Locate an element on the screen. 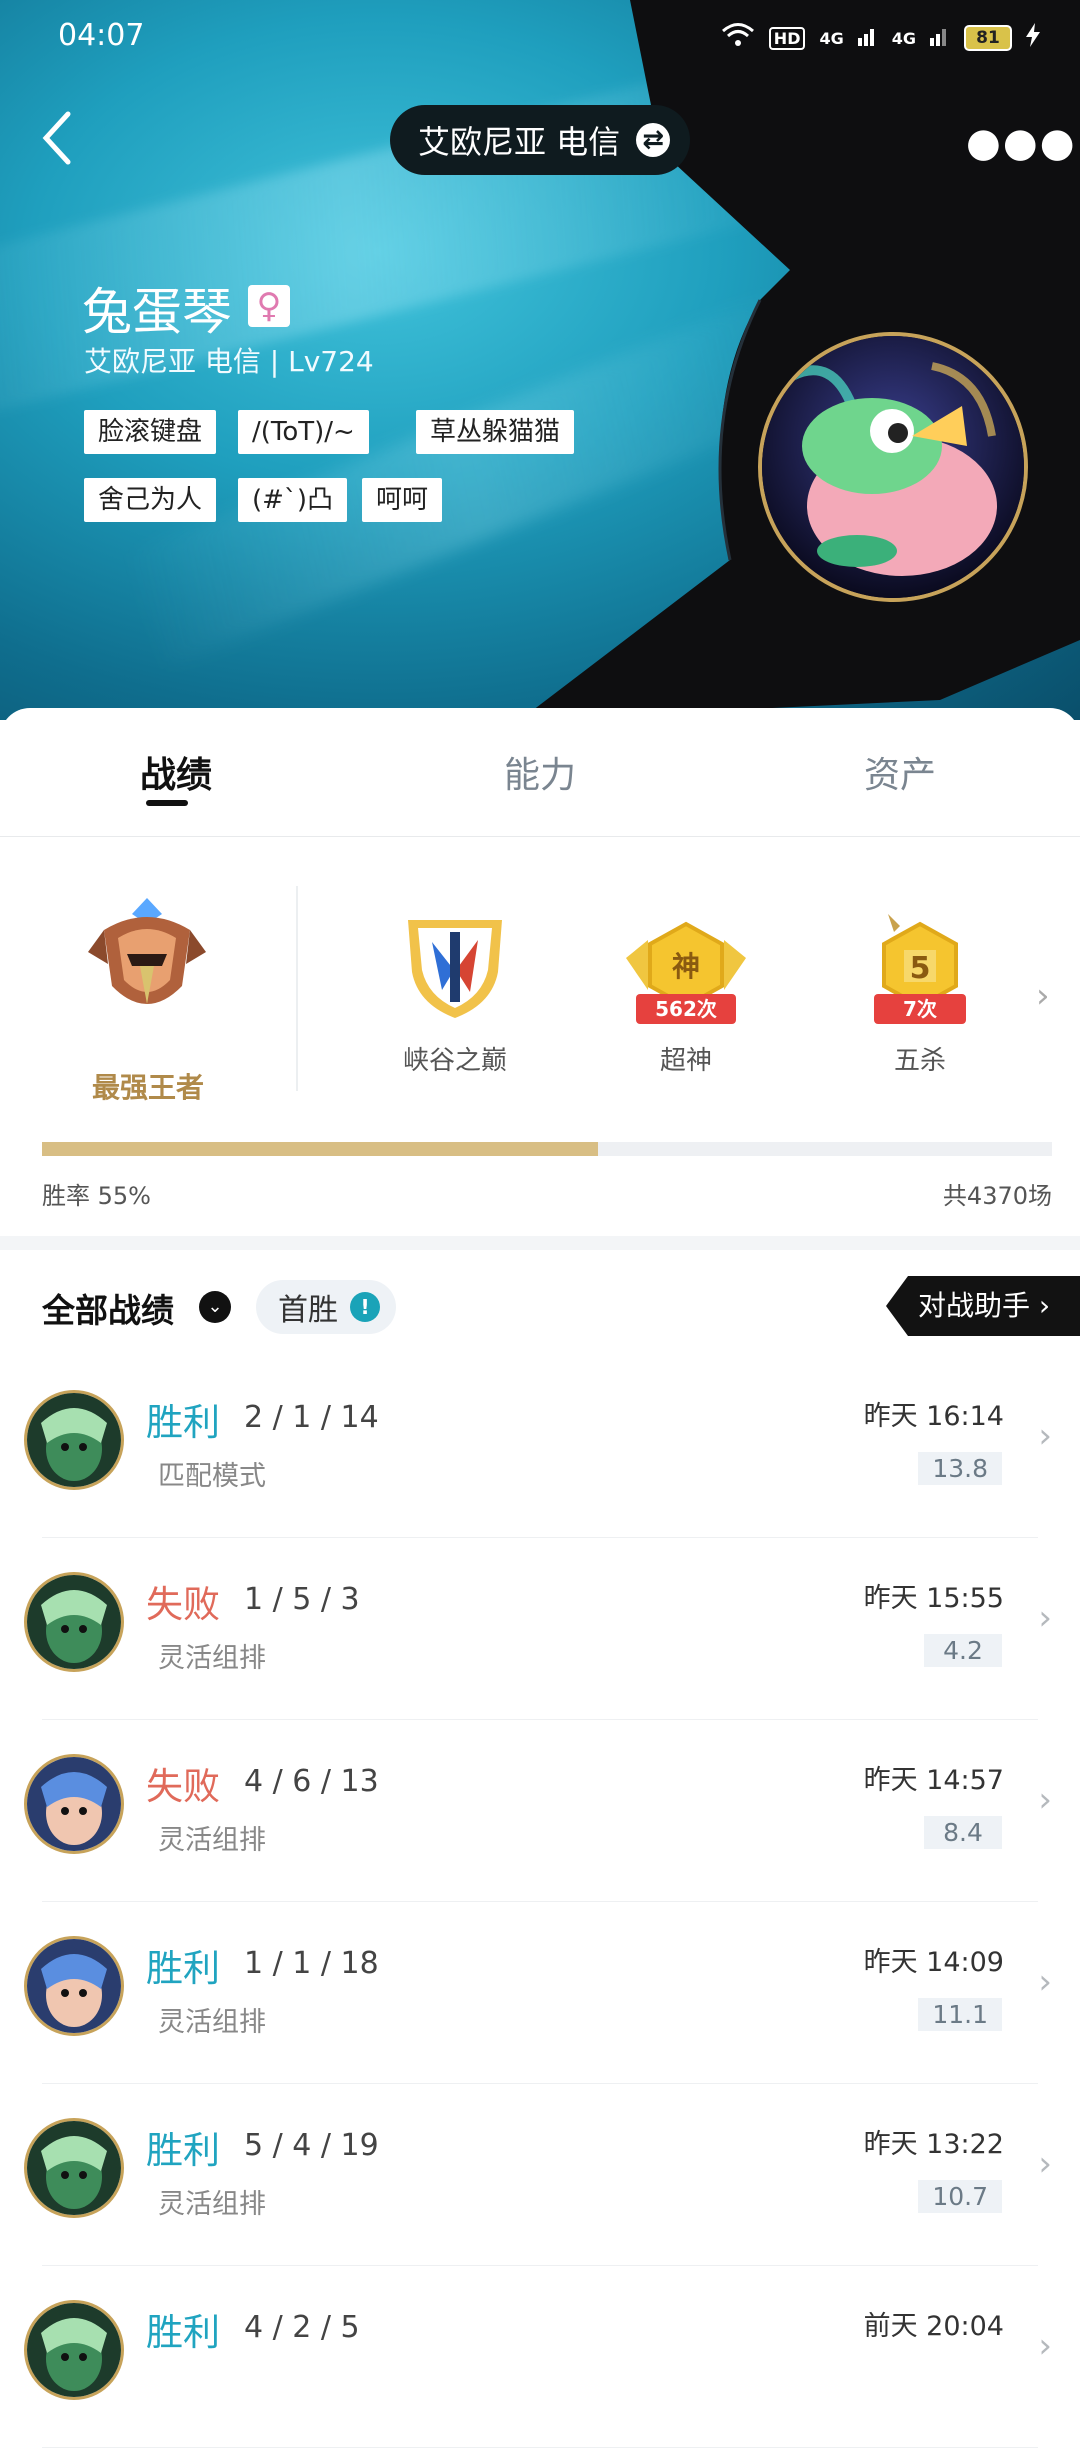 Image resolution: width=1080 pixels, height=2448 pixels. match-row: 胜利 2 / 1 / 14 匹配模式 昨天 16:14 13.8 › is located at coordinates (540, 1447).